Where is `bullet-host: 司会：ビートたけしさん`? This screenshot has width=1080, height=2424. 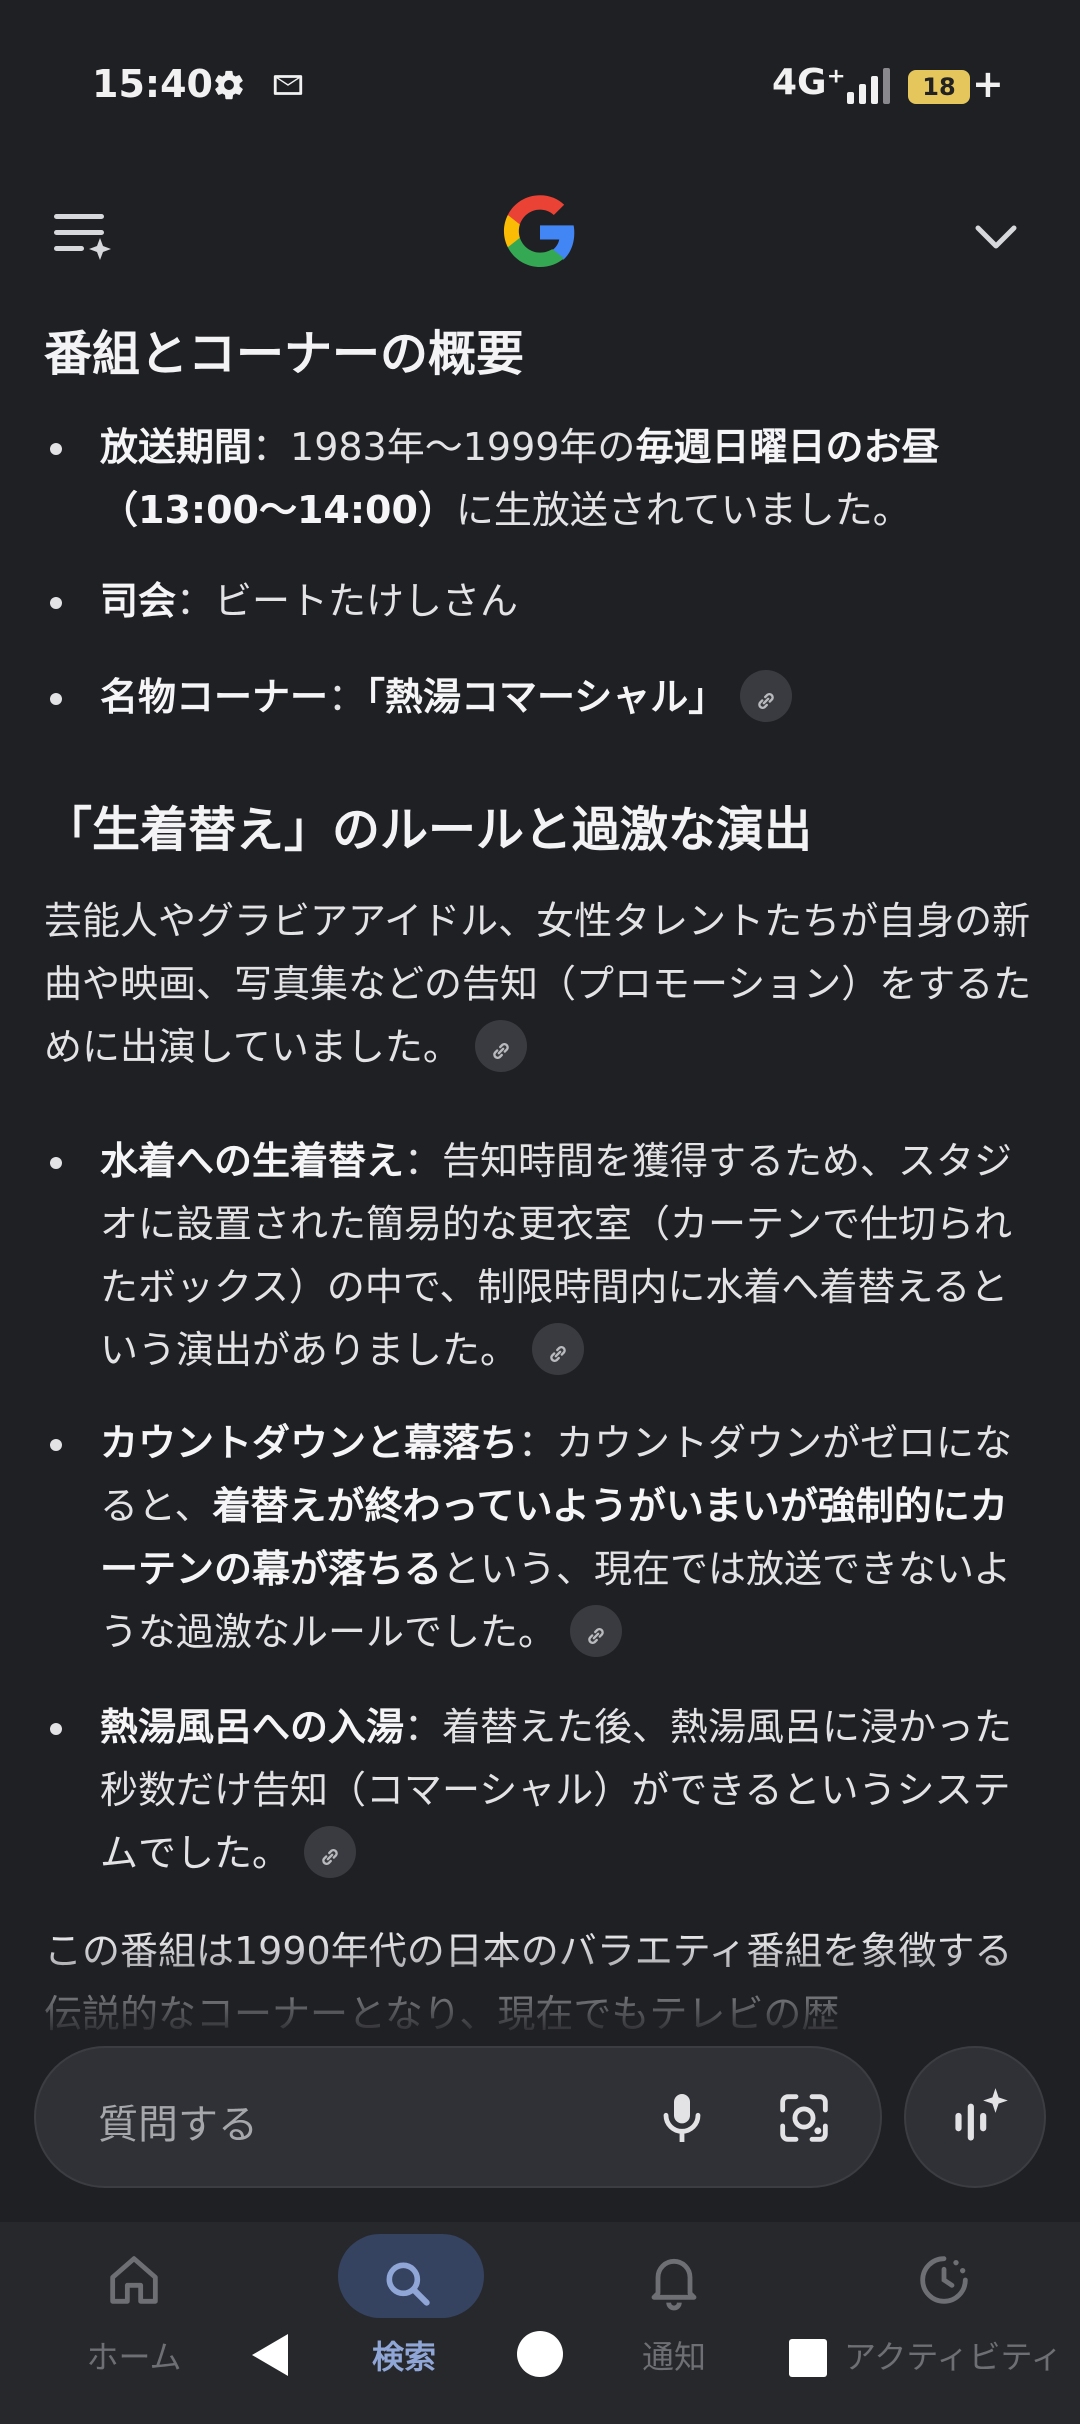 bullet-host: 司会：ビートたけしさん is located at coordinates (540, 601).